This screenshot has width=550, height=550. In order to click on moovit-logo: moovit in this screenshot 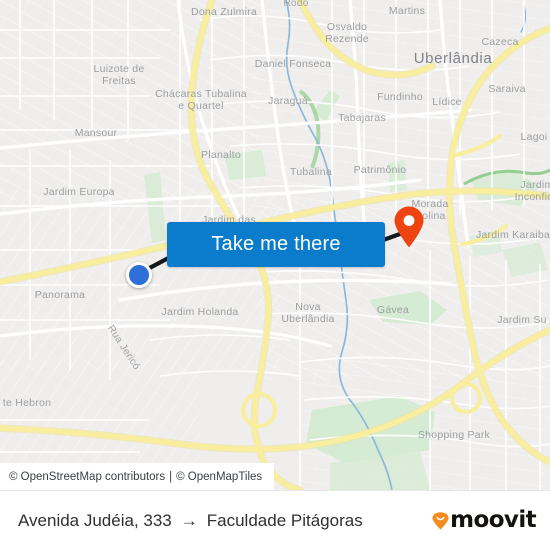, I will do `click(484, 520)`.